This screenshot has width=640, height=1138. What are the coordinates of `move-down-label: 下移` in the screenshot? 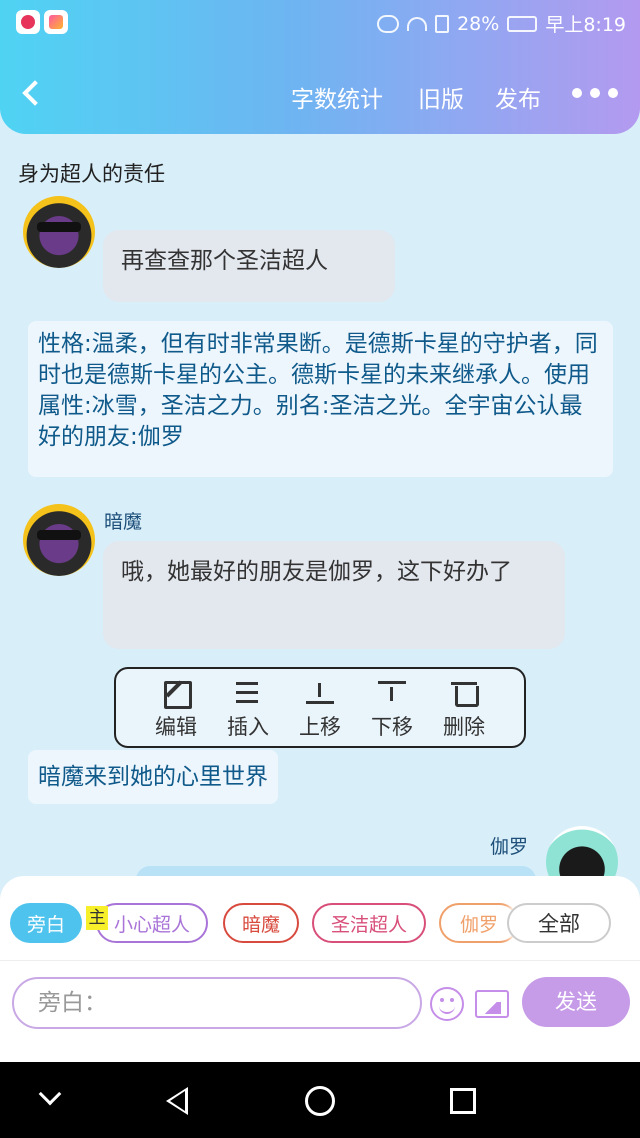 It's located at (392, 727).